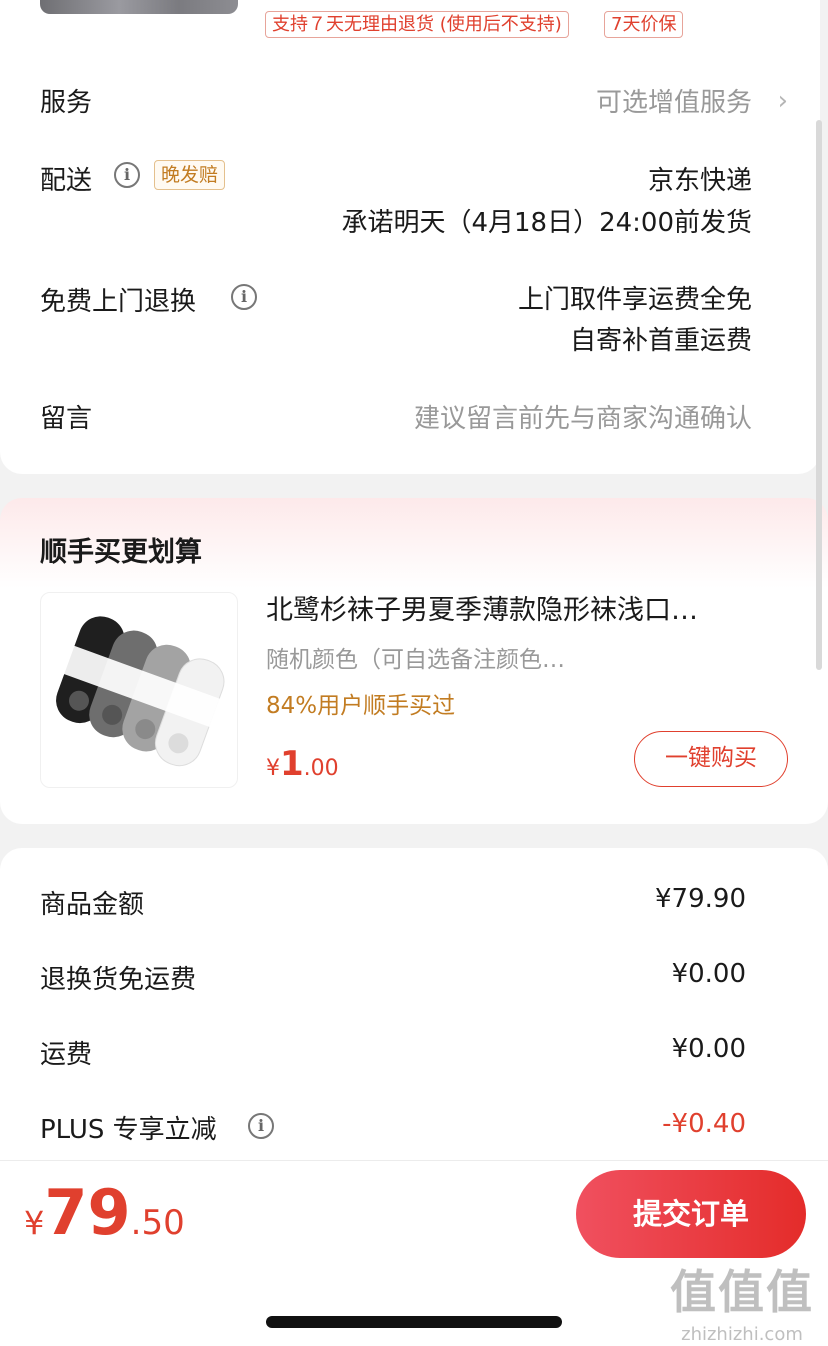 The image size is (828, 1346). Describe the element at coordinates (711, 759) in the screenshot. I see `one-click-buy-button: 一键购买` at that location.